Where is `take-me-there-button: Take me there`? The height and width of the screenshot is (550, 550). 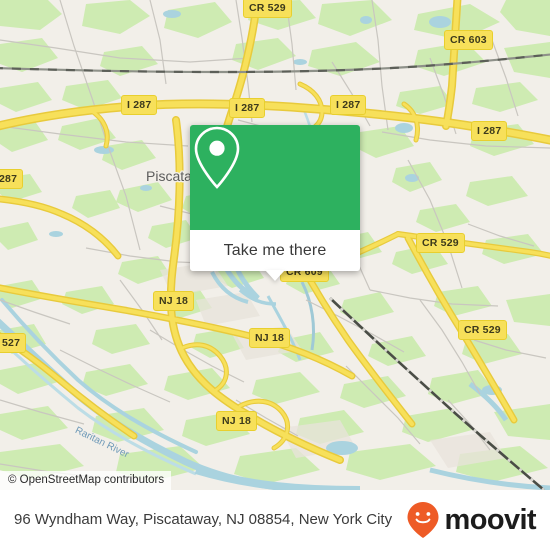
take-me-there-button: Take me there is located at coordinates (275, 255).